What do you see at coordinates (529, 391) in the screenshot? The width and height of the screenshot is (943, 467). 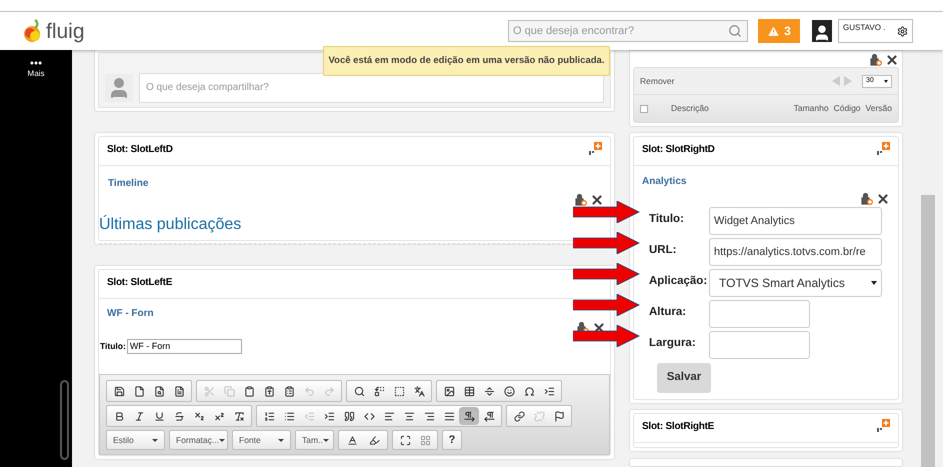 I see `omega-icon` at bounding box center [529, 391].